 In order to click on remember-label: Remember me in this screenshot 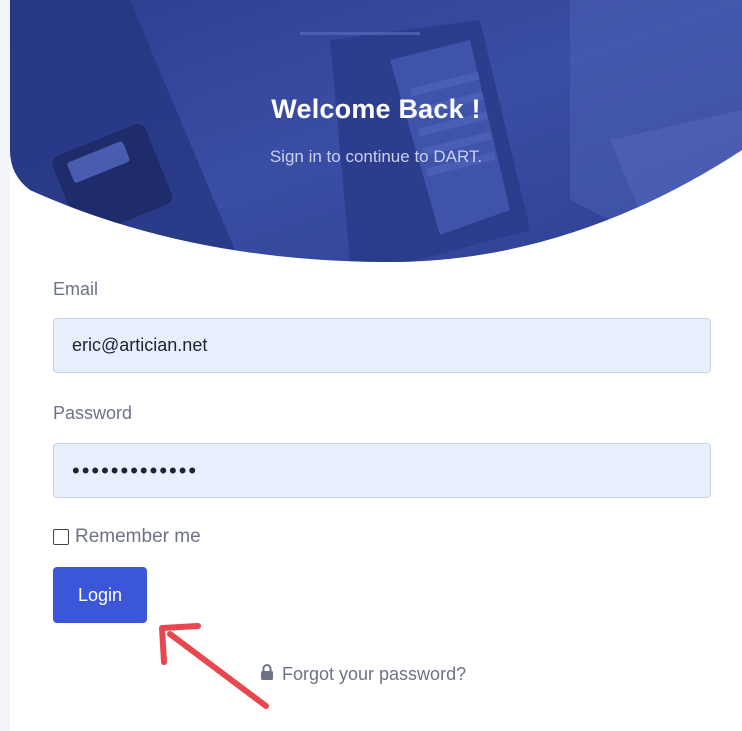, I will do `click(138, 536)`.